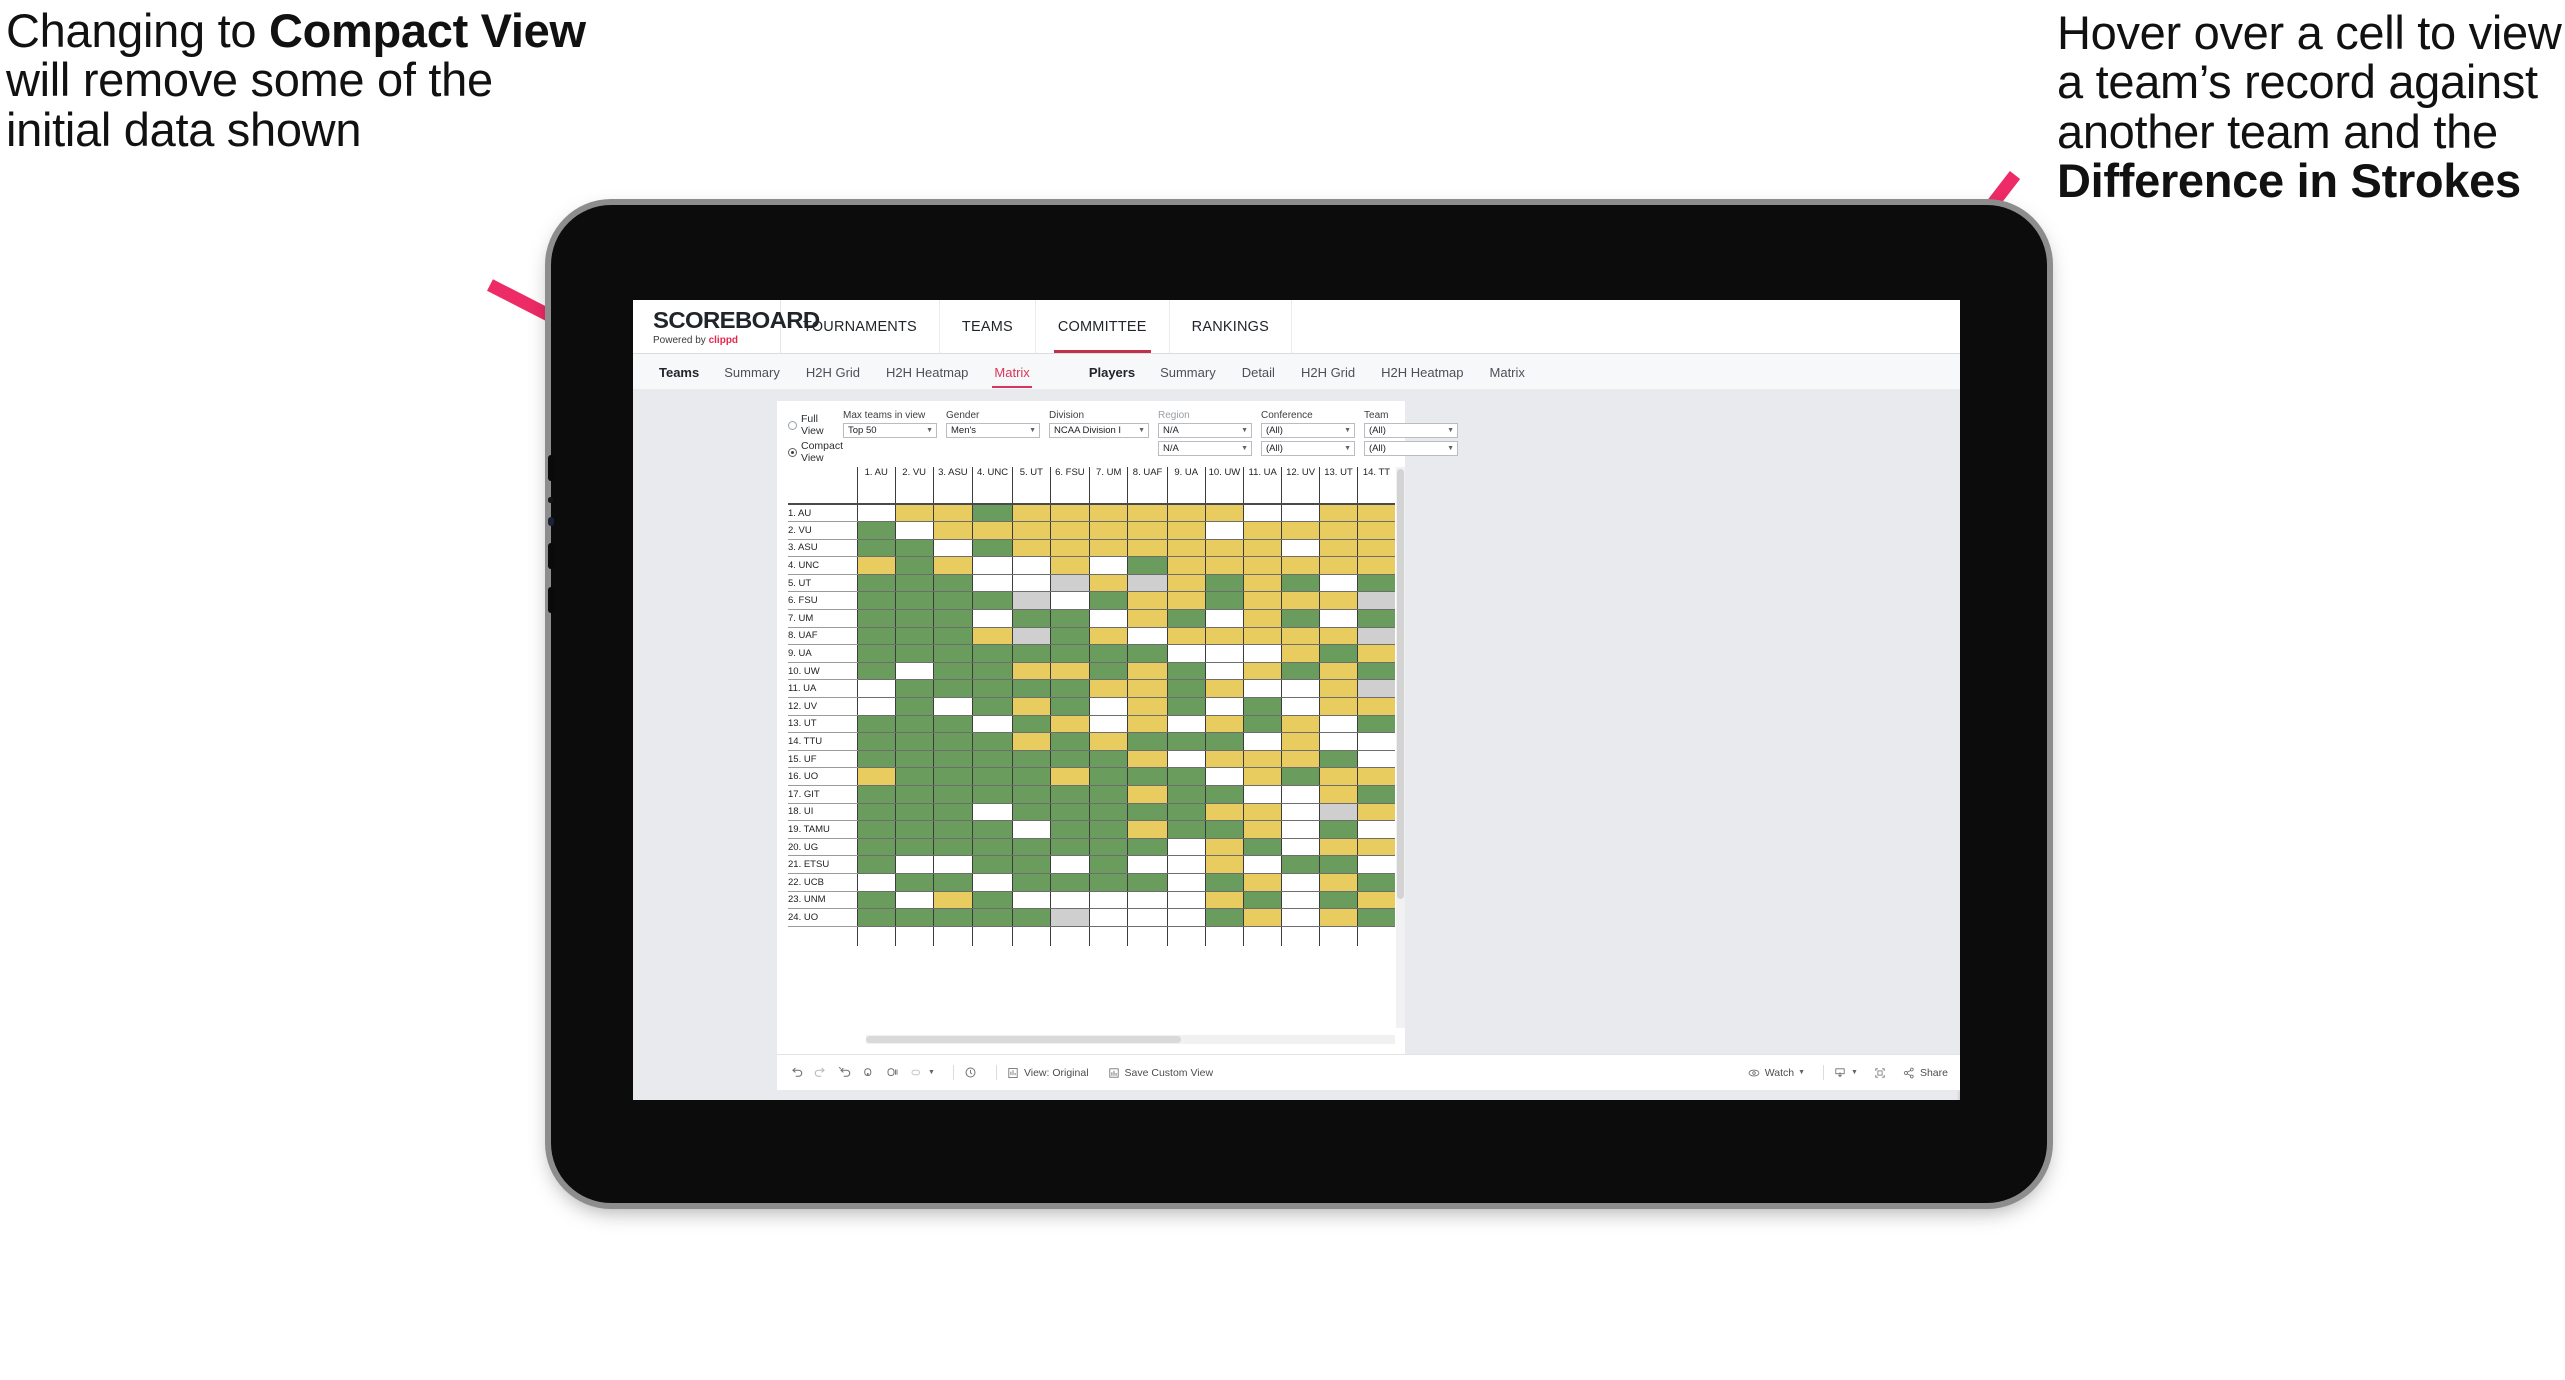 This screenshot has width=2565, height=1380. Describe the element at coordinates (970, 1072) in the screenshot. I see `pause-updates-button` at that location.